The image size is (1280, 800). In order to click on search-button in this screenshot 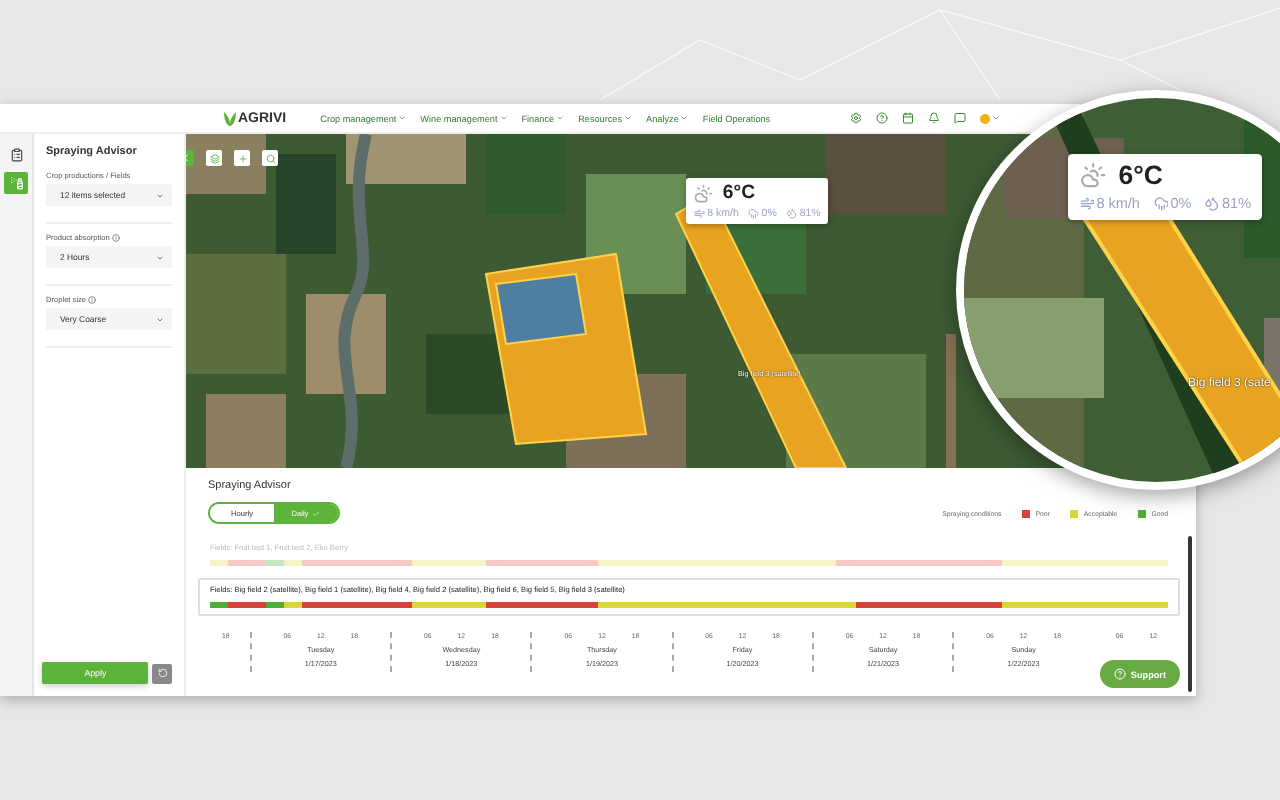, I will do `click(270, 158)`.